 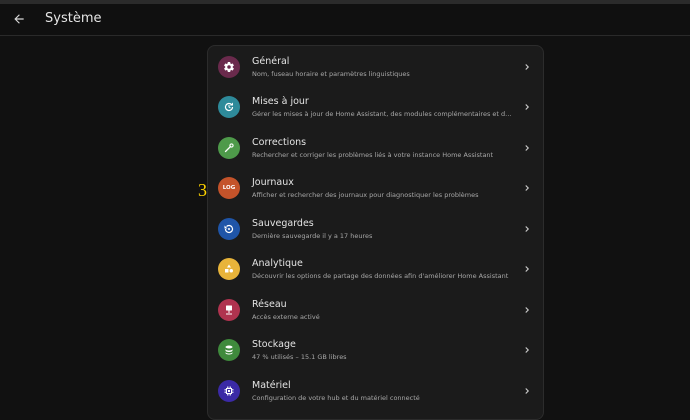 What do you see at coordinates (312, 236) in the screenshot?
I see `item-description: Dernière sauvegarde il y a 17 heures` at bounding box center [312, 236].